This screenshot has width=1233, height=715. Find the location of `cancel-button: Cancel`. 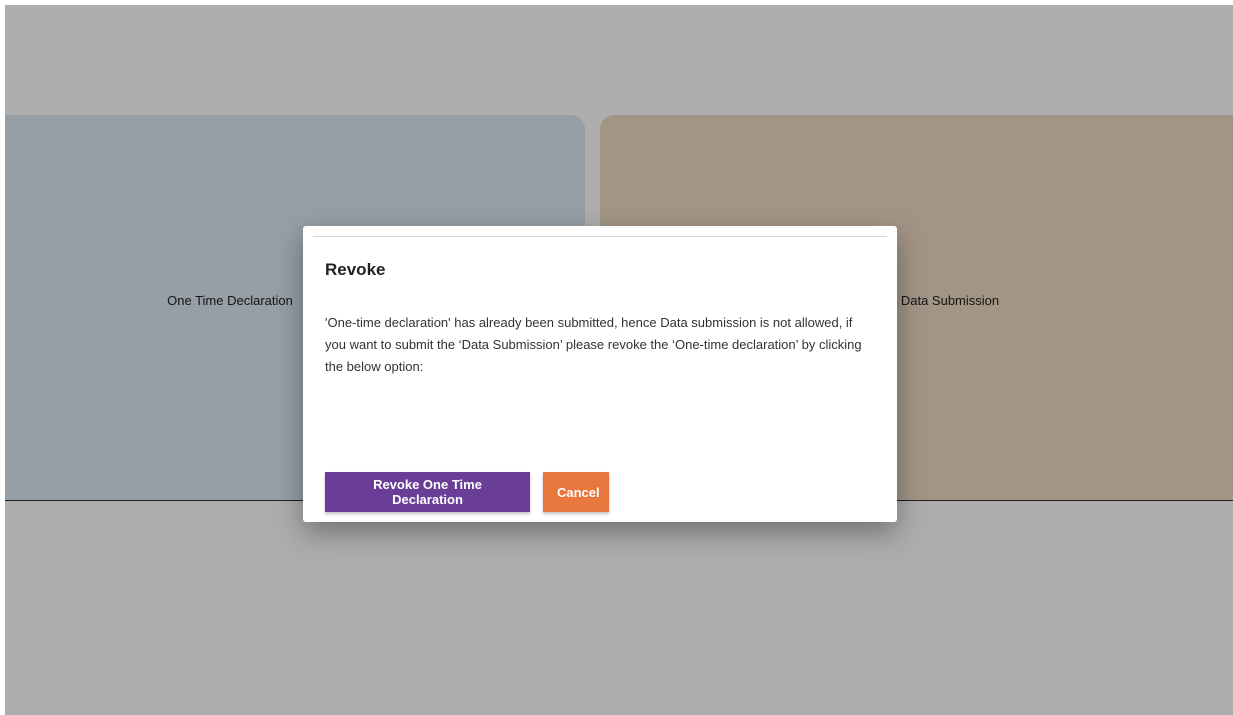

cancel-button: Cancel is located at coordinates (576, 492).